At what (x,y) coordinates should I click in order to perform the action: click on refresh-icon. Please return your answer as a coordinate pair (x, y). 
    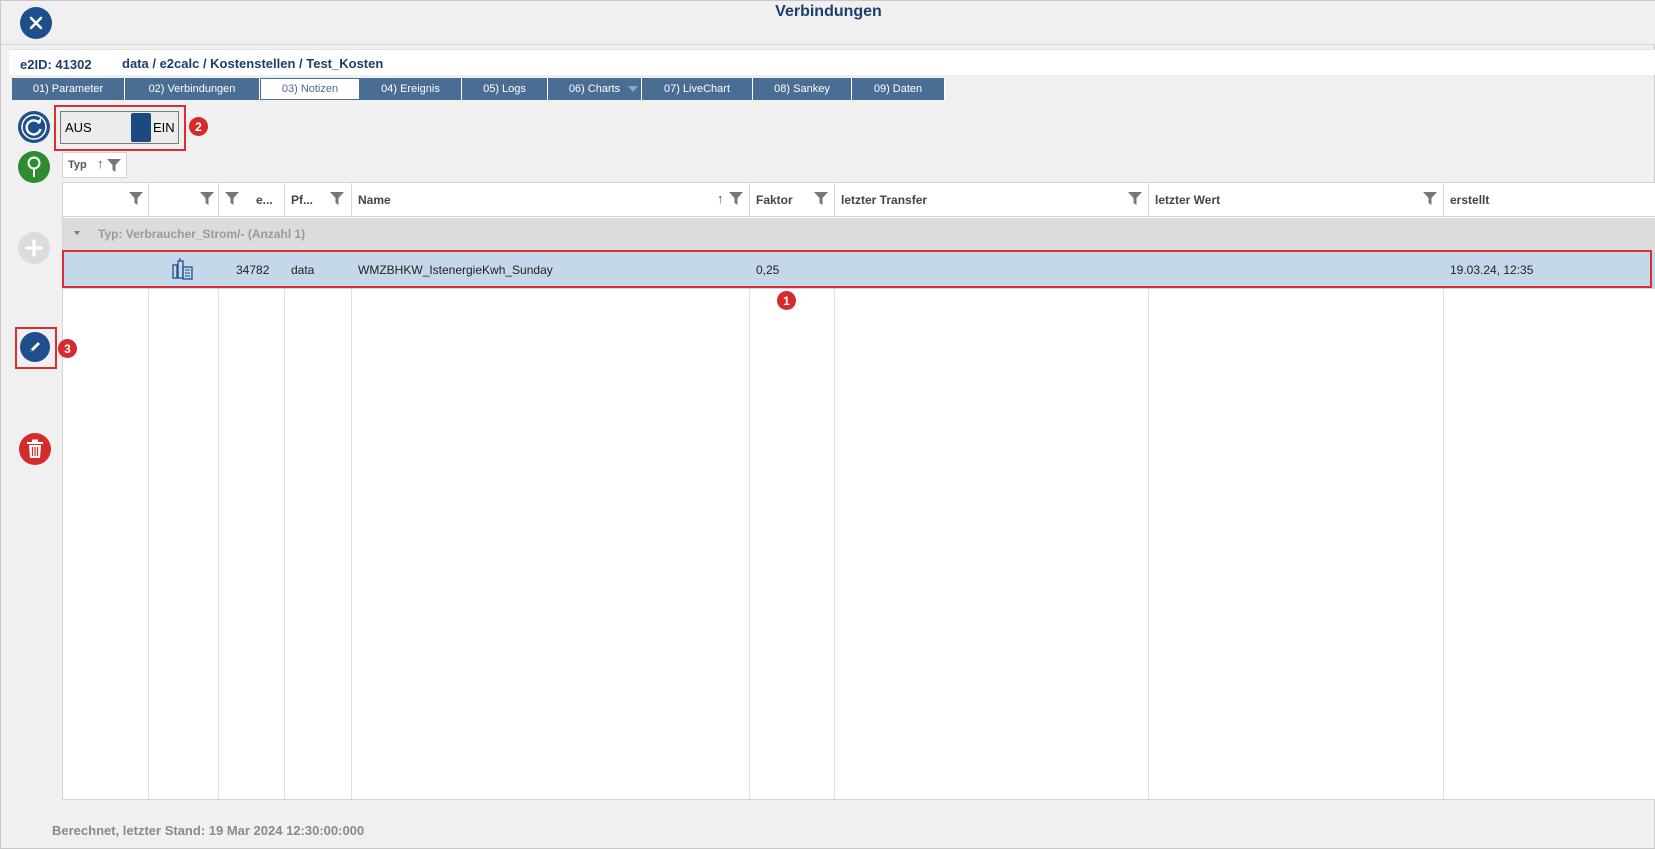
    Looking at the image, I should click on (34, 127).